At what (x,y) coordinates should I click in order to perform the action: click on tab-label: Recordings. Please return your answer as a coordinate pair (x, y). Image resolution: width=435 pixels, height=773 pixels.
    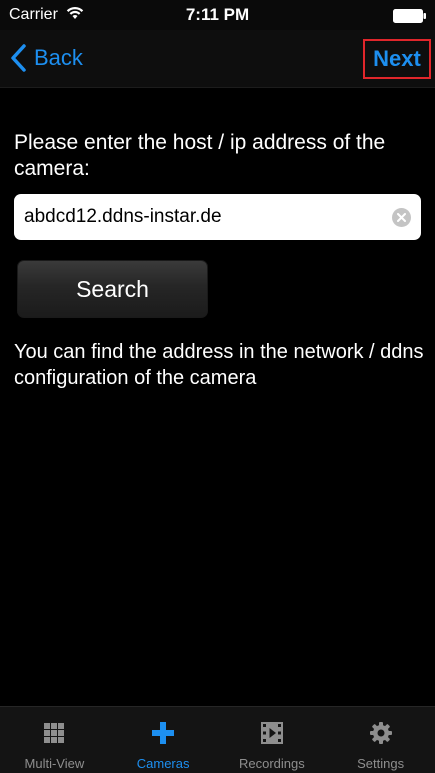
    Looking at the image, I should click on (271, 763).